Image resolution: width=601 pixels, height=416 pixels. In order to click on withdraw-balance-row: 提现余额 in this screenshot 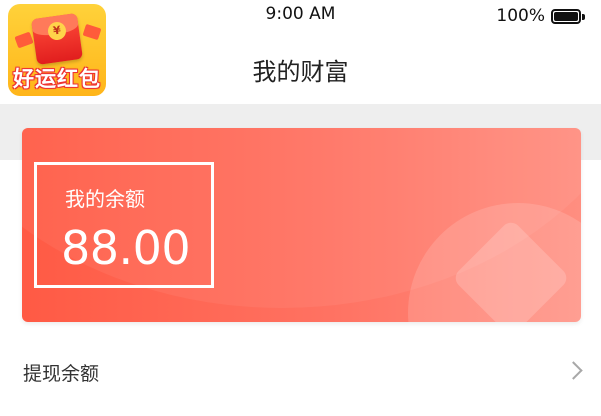, I will do `click(300, 372)`.